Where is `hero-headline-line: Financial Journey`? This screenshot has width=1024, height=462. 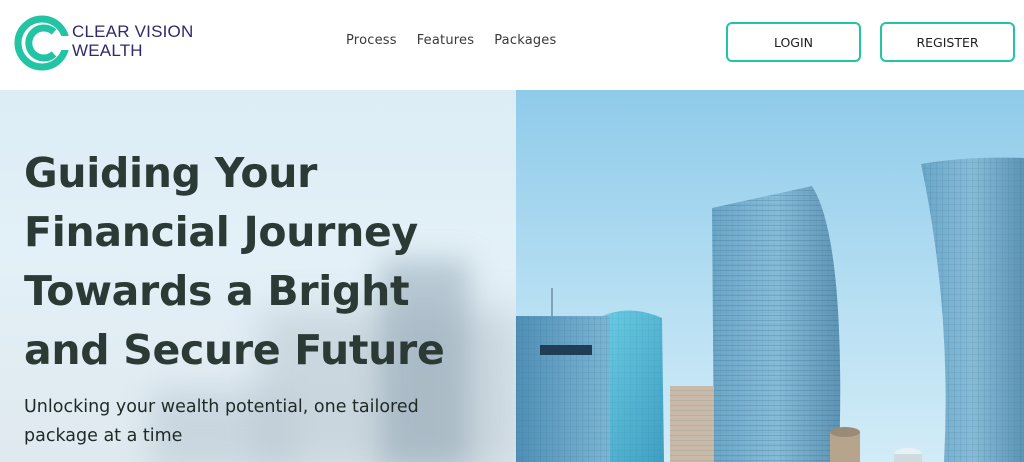 hero-headline-line: Financial Journey is located at coordinates (221, 232).